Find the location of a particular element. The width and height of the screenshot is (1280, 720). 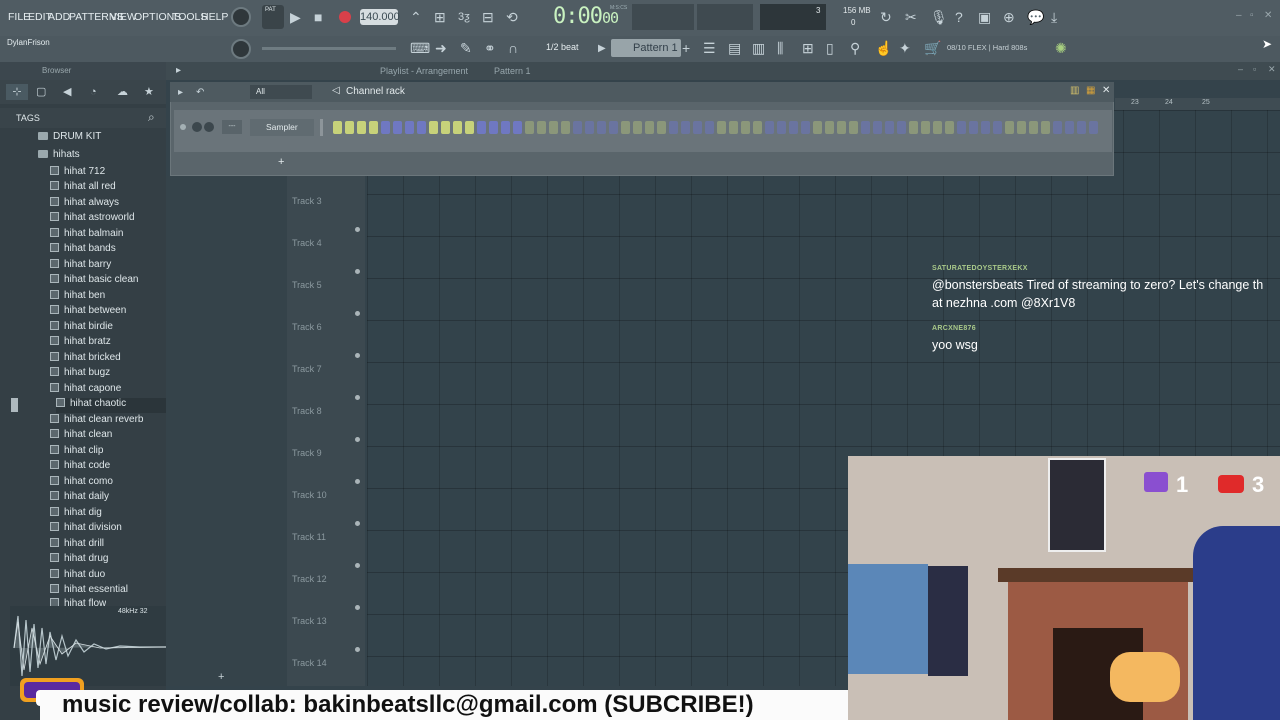

file-item: hihat all red is located at coordinates (83, 188).